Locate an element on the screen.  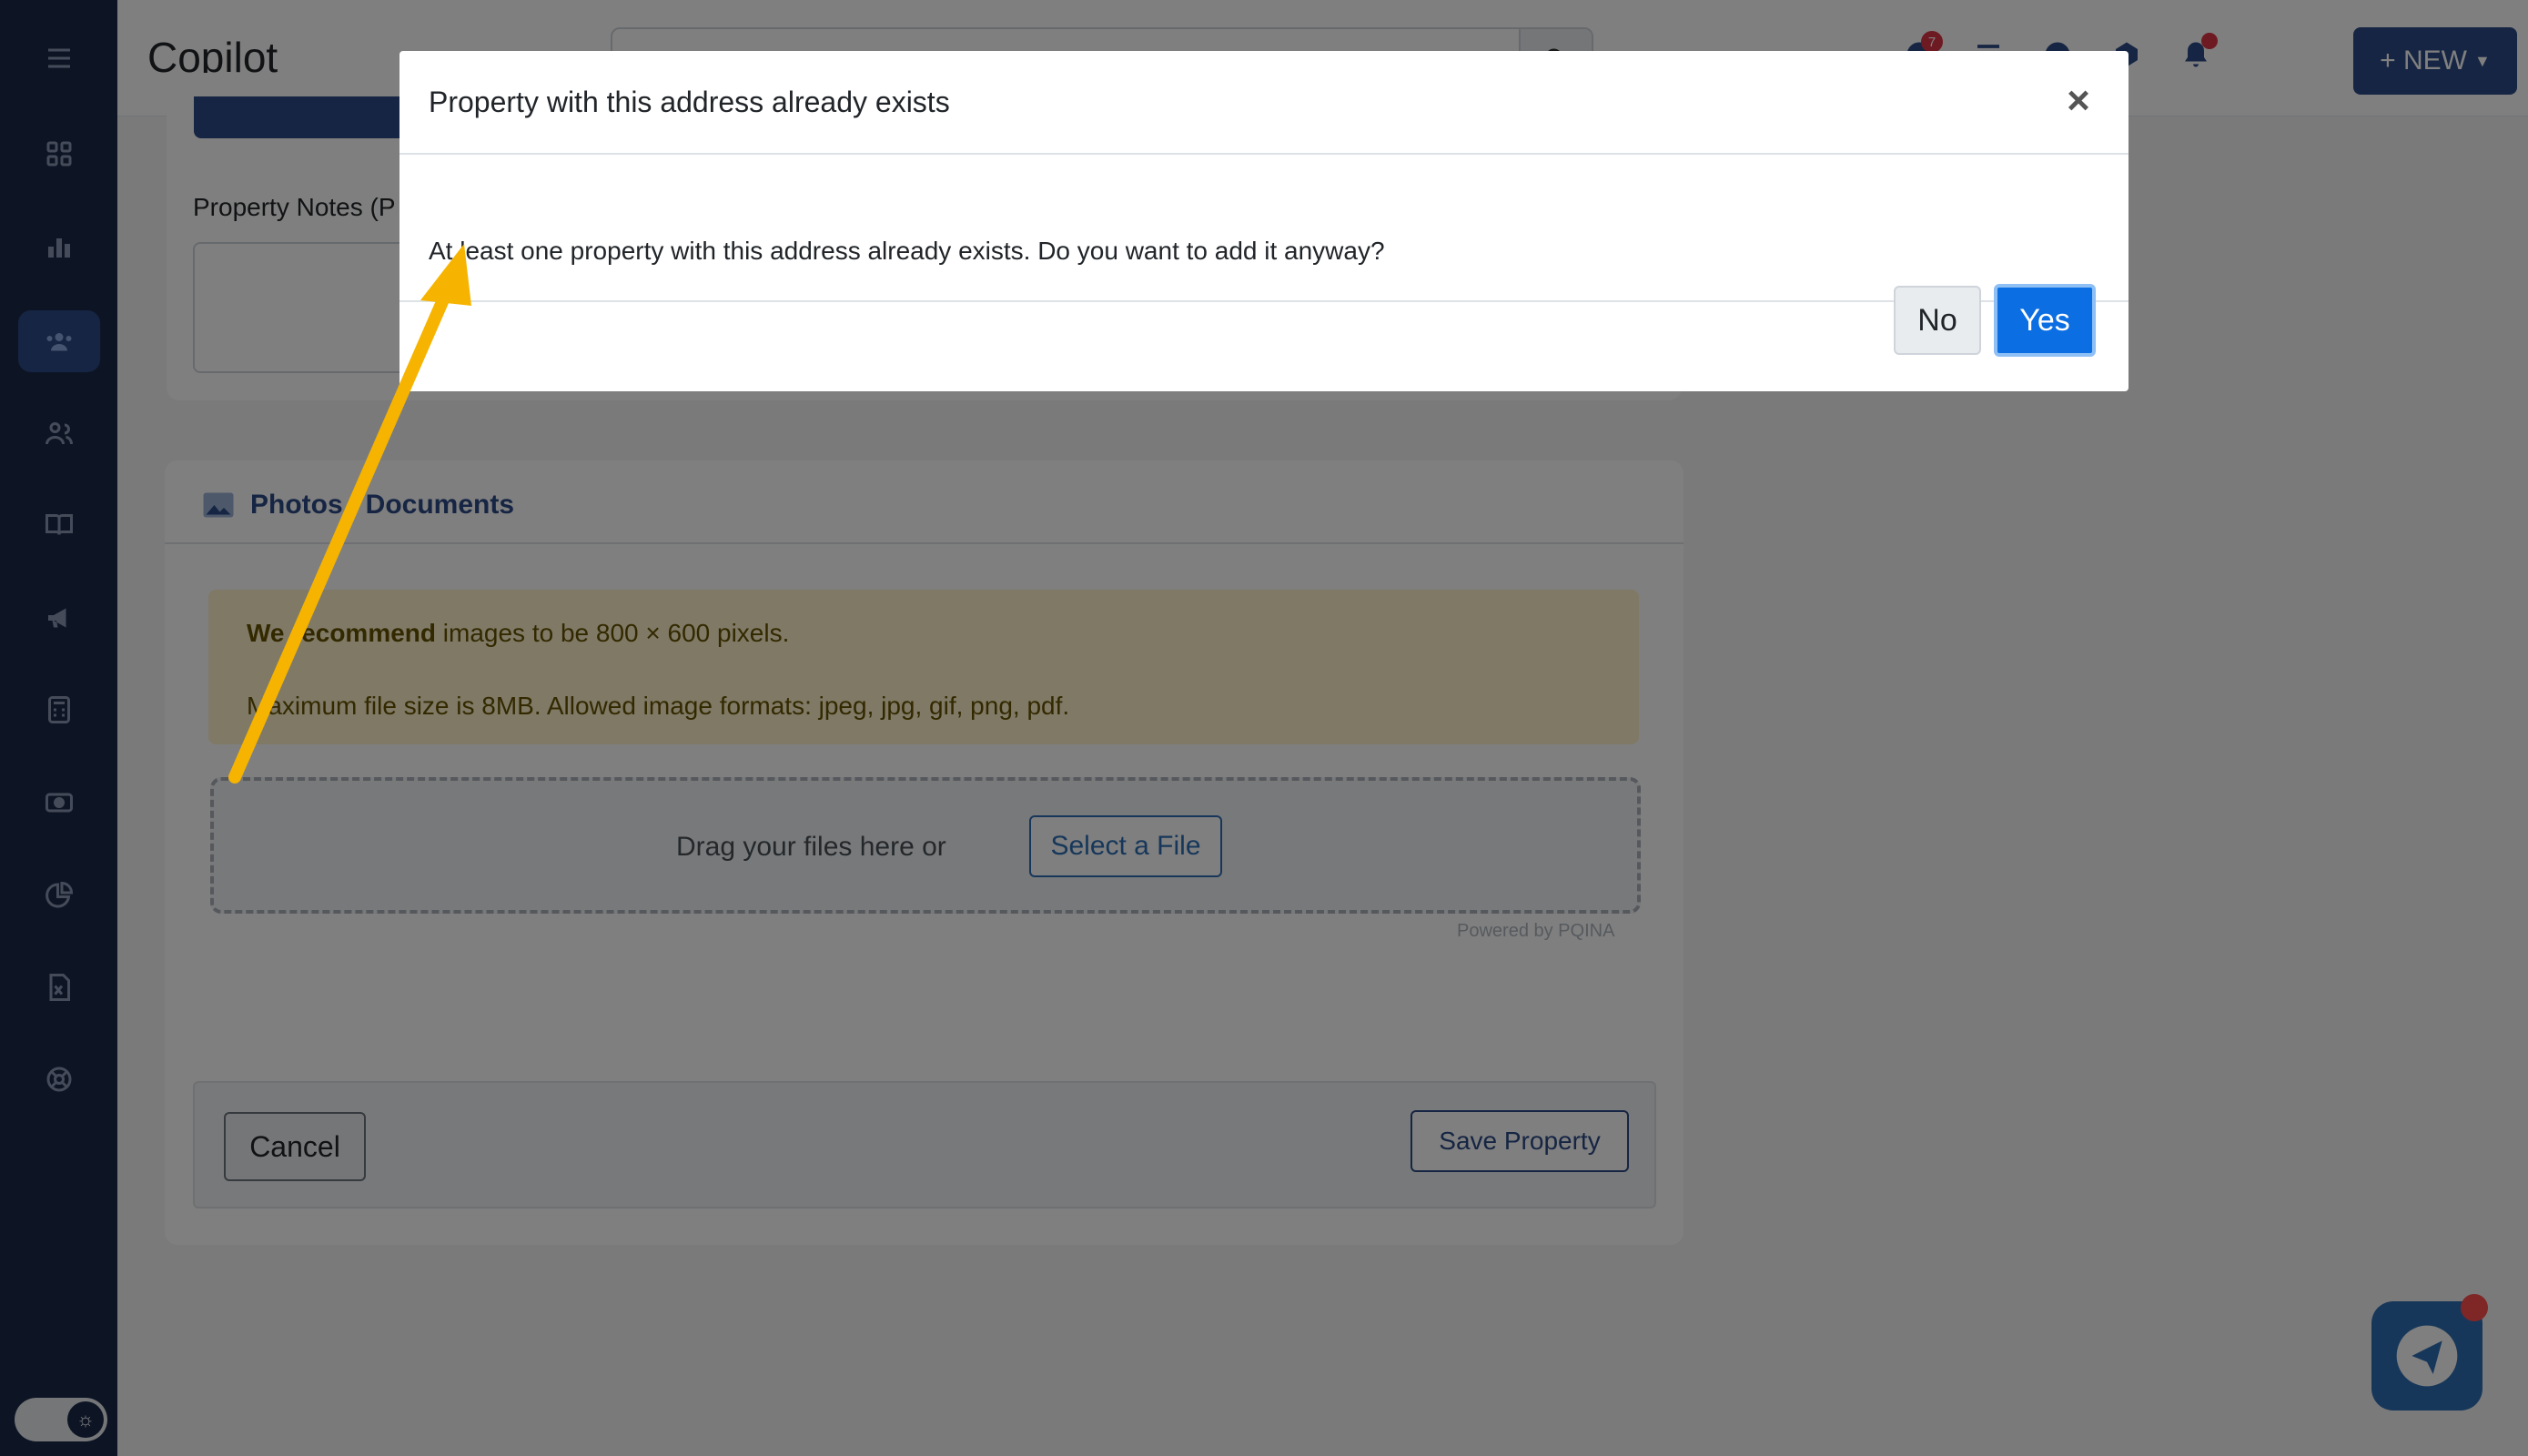
no-button: No is located at coordinates (1937, 321).